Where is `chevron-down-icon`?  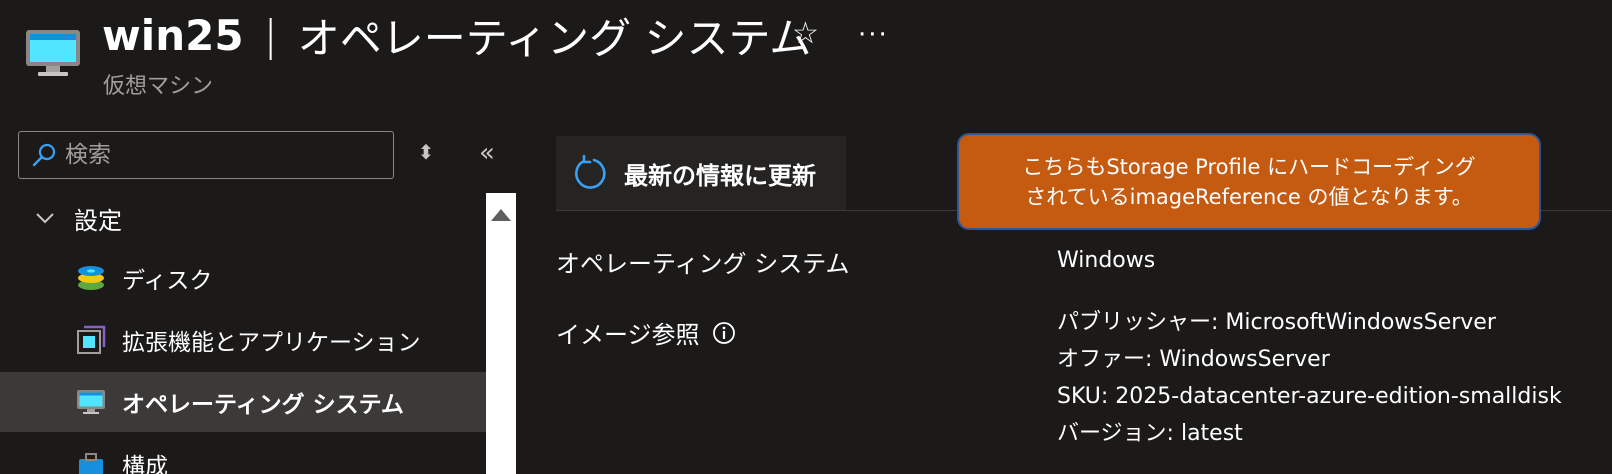 chevron-down-icon is located at coordinates (45, 218).